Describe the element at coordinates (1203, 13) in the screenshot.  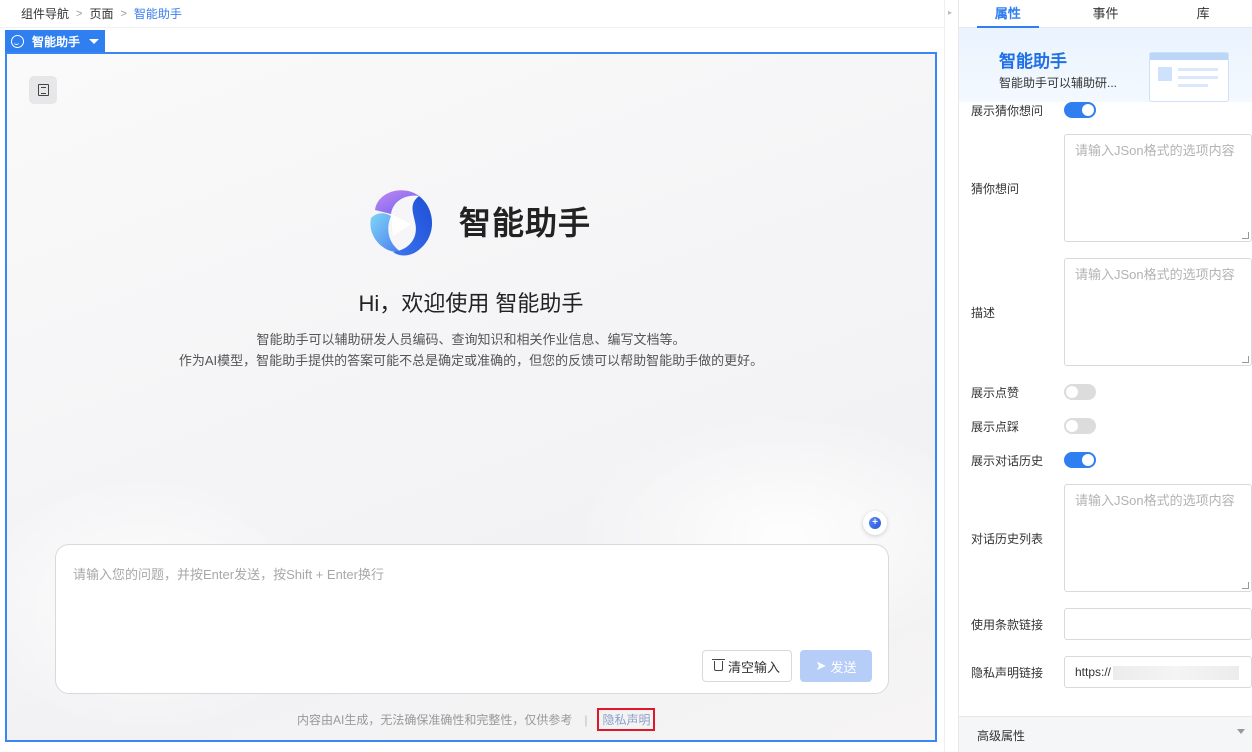
I see `tab-library: 库` at that location.